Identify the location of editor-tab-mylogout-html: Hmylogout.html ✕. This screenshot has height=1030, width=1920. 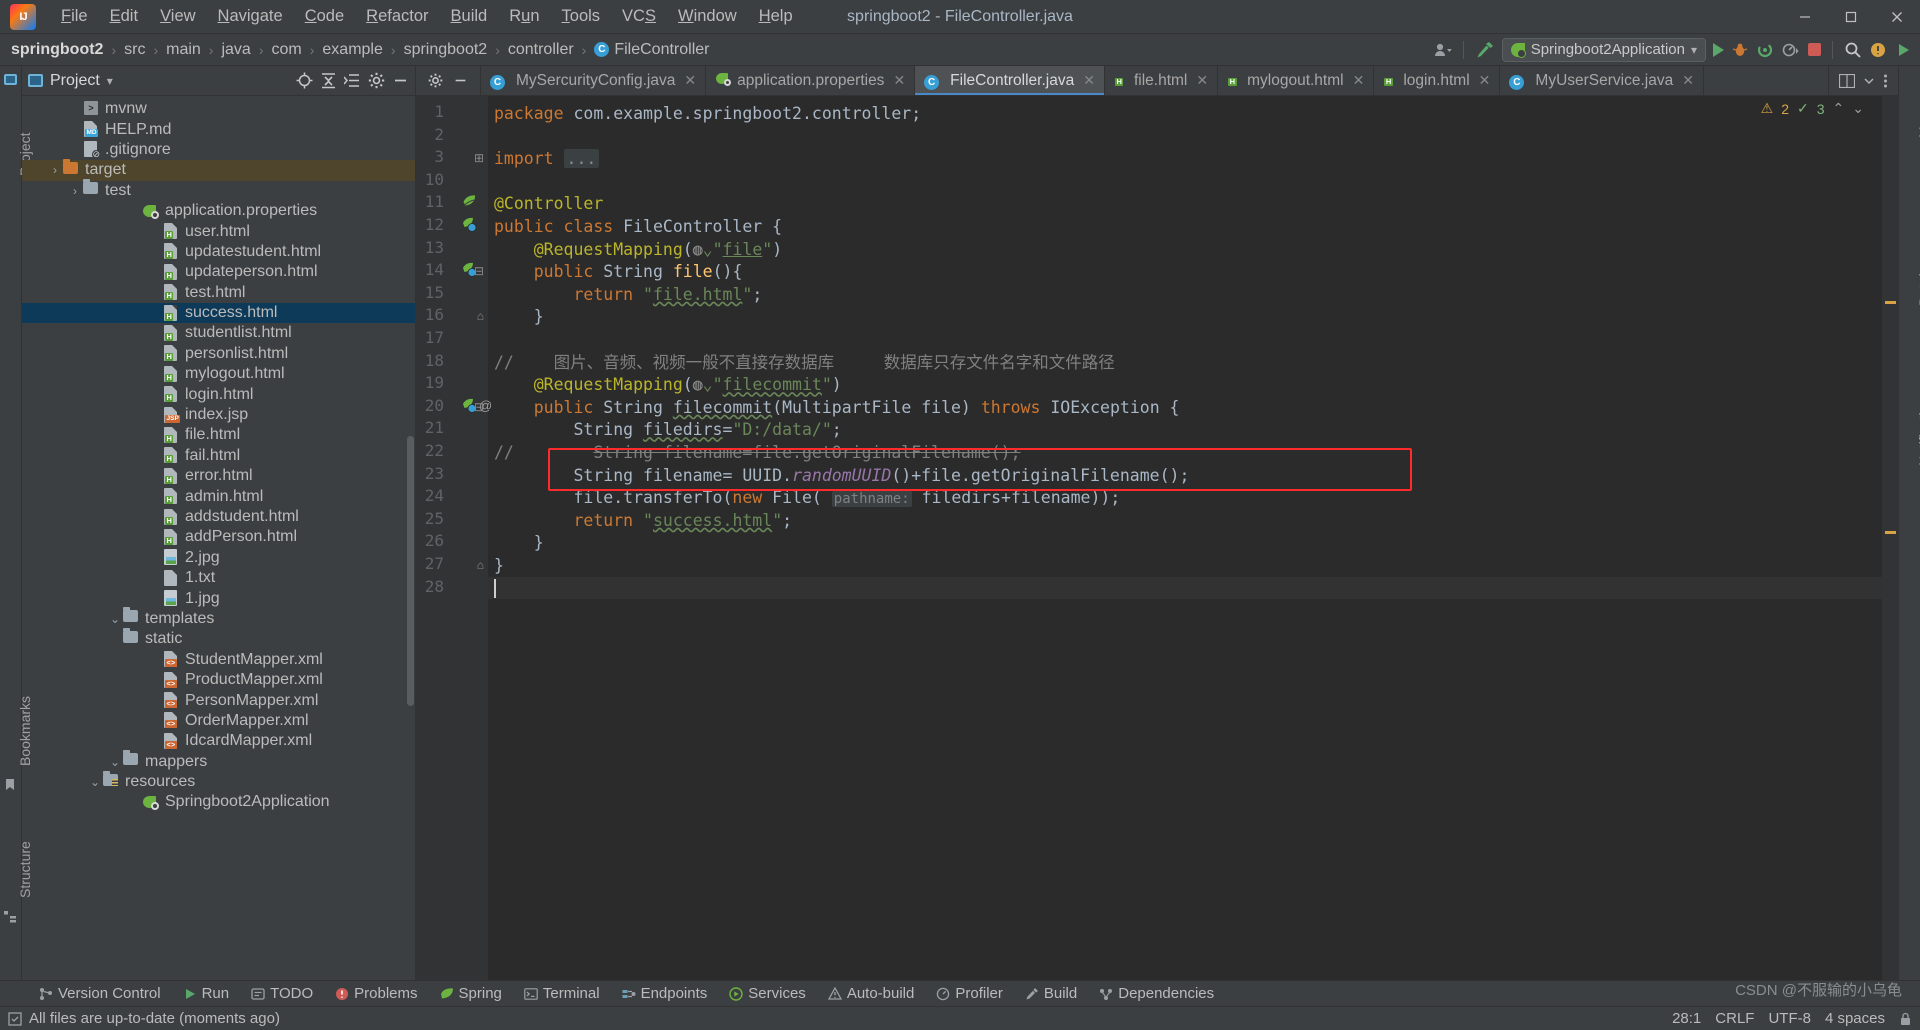
(1296, 80).